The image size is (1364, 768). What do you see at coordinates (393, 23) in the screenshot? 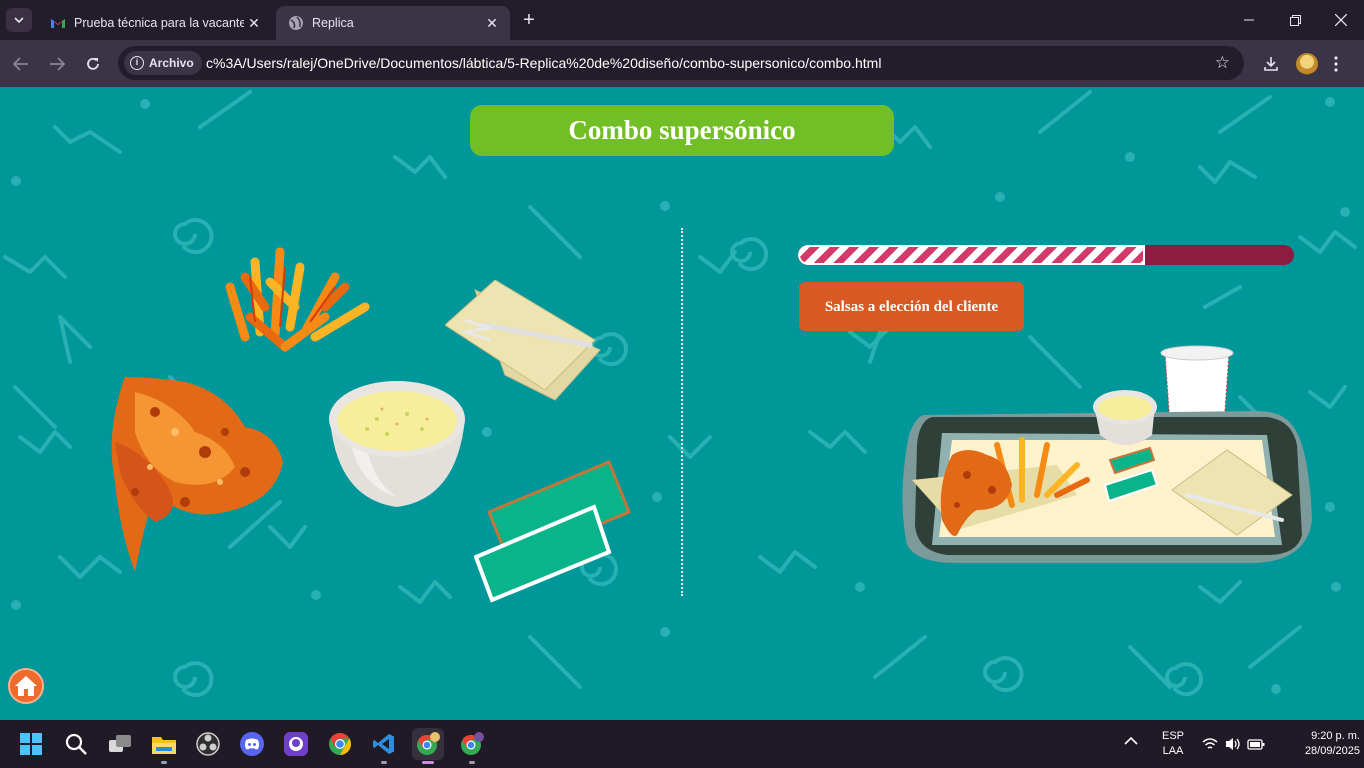
I see `tab-replica: Replica ✕` at bounding box center [393, 23].